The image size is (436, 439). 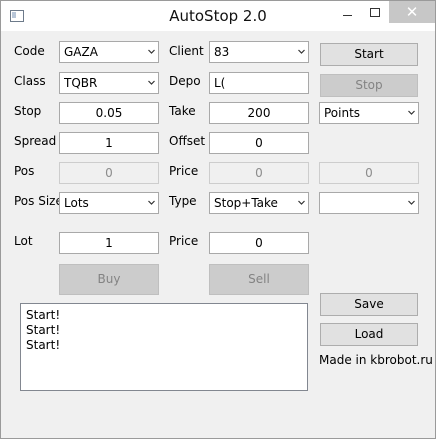 I want to click on extra-field: 0, so click(x=369, y=173).